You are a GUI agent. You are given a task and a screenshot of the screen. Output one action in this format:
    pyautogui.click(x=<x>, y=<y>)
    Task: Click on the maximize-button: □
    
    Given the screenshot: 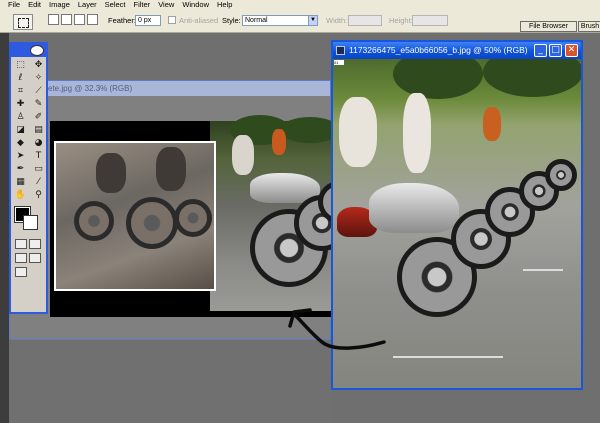 What is the action you would take?
    pyautogui.click(x=555, y=50)
    